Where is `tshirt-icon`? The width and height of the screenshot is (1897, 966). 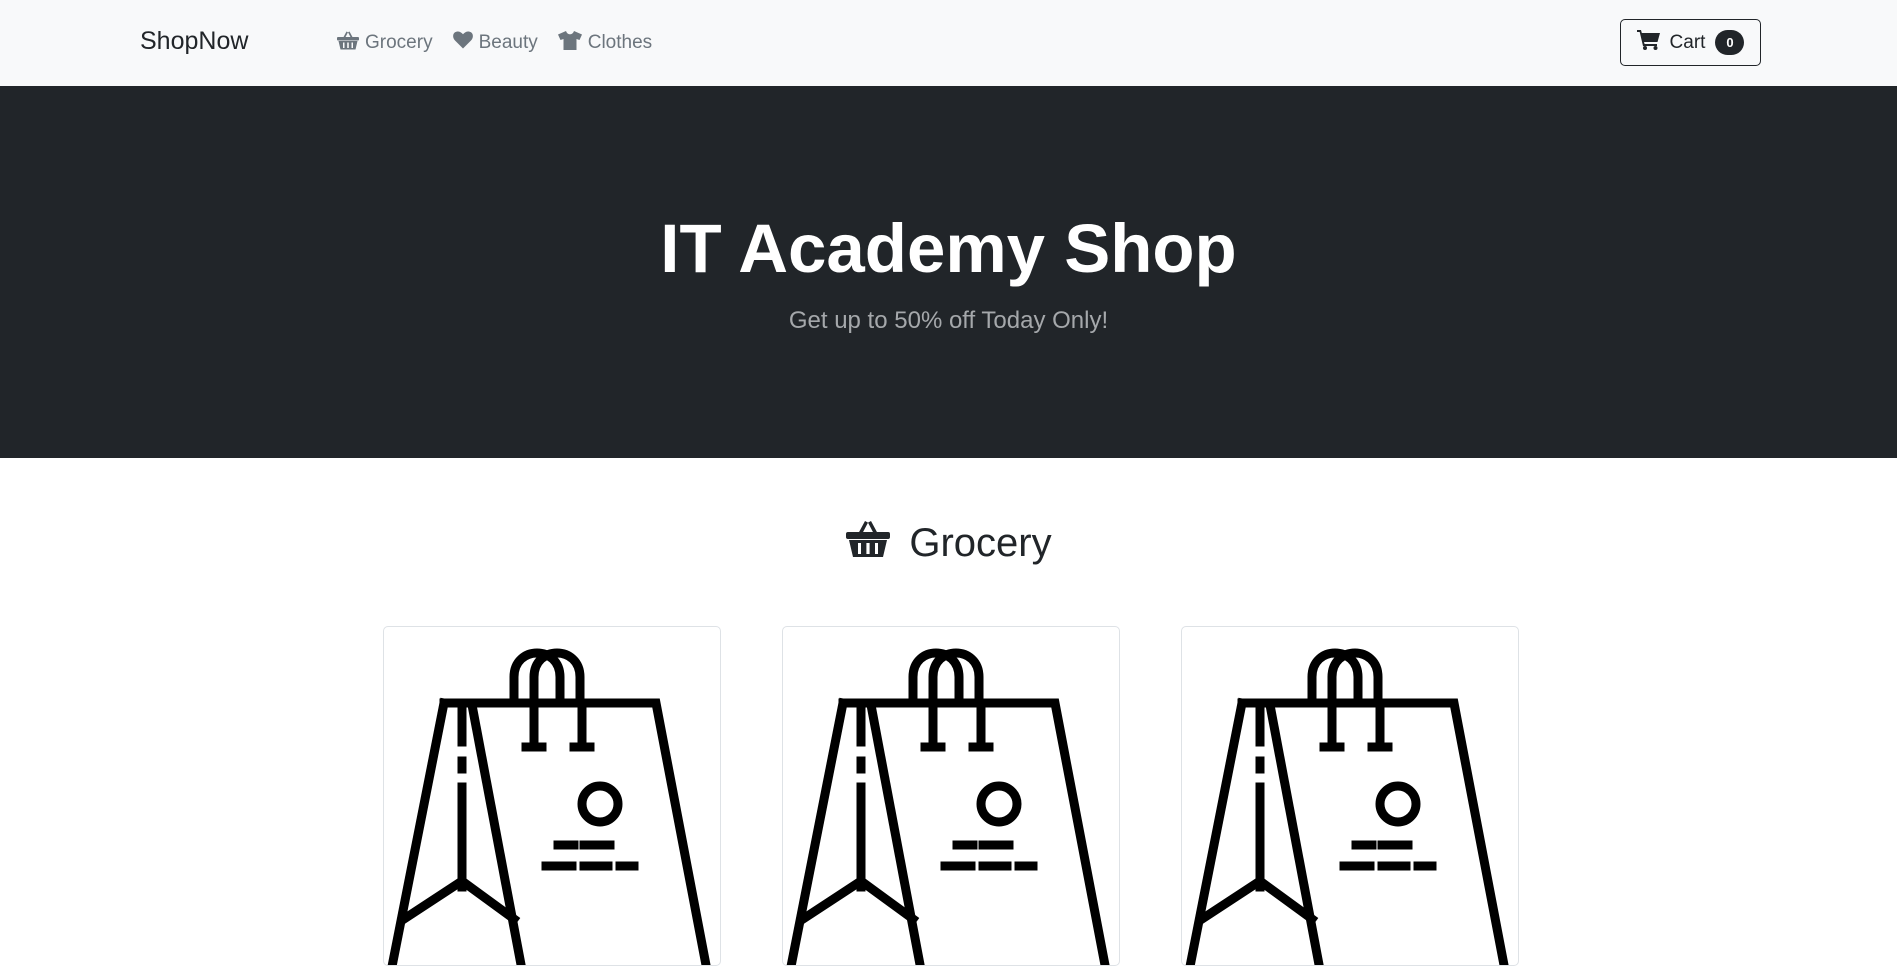
tshirt-icon is located at coordinates (569, 43).